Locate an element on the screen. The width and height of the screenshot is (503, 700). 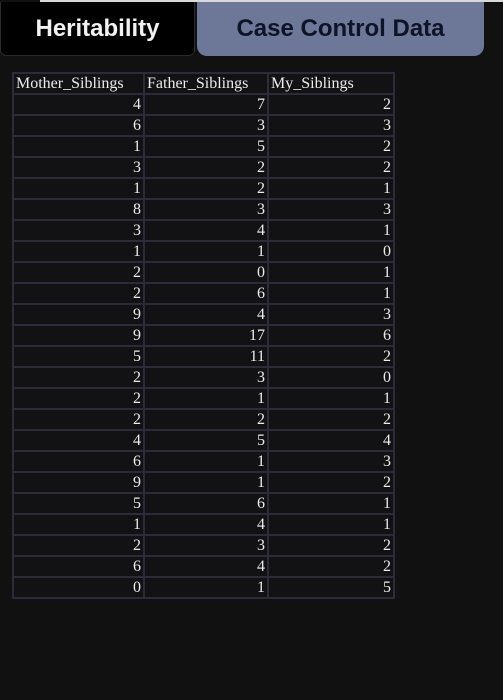
table-row: 642 is located at coordinates (203, 566).